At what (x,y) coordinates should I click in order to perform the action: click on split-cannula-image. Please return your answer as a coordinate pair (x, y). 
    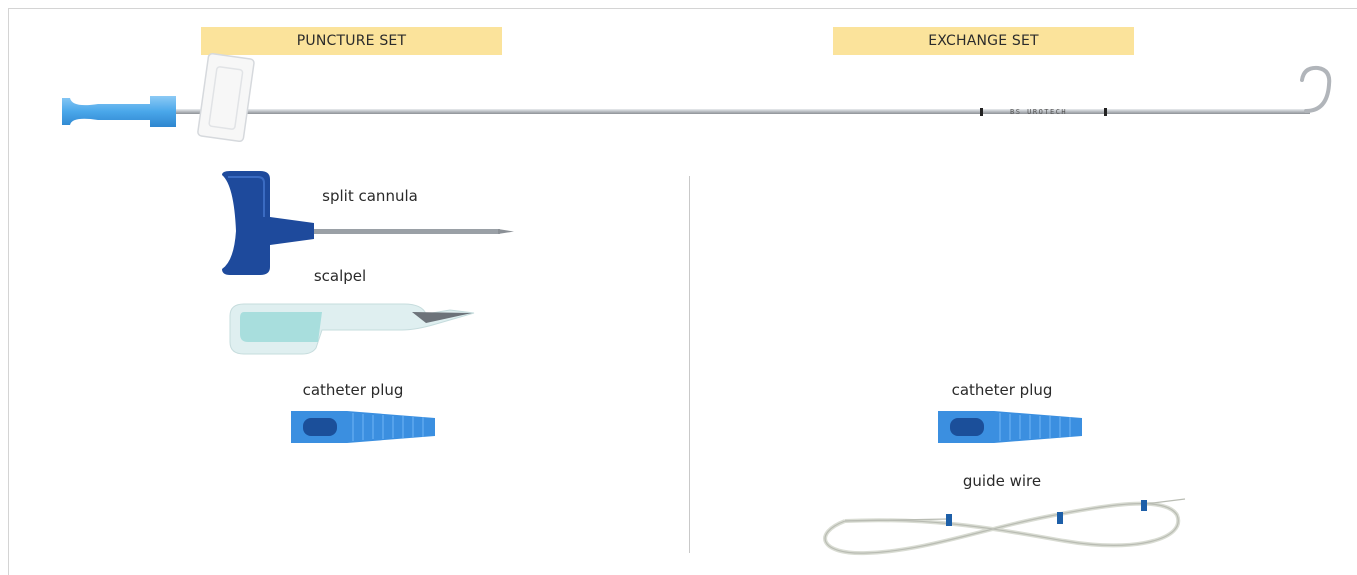
    Looking at the image, I should click on (368, 223).